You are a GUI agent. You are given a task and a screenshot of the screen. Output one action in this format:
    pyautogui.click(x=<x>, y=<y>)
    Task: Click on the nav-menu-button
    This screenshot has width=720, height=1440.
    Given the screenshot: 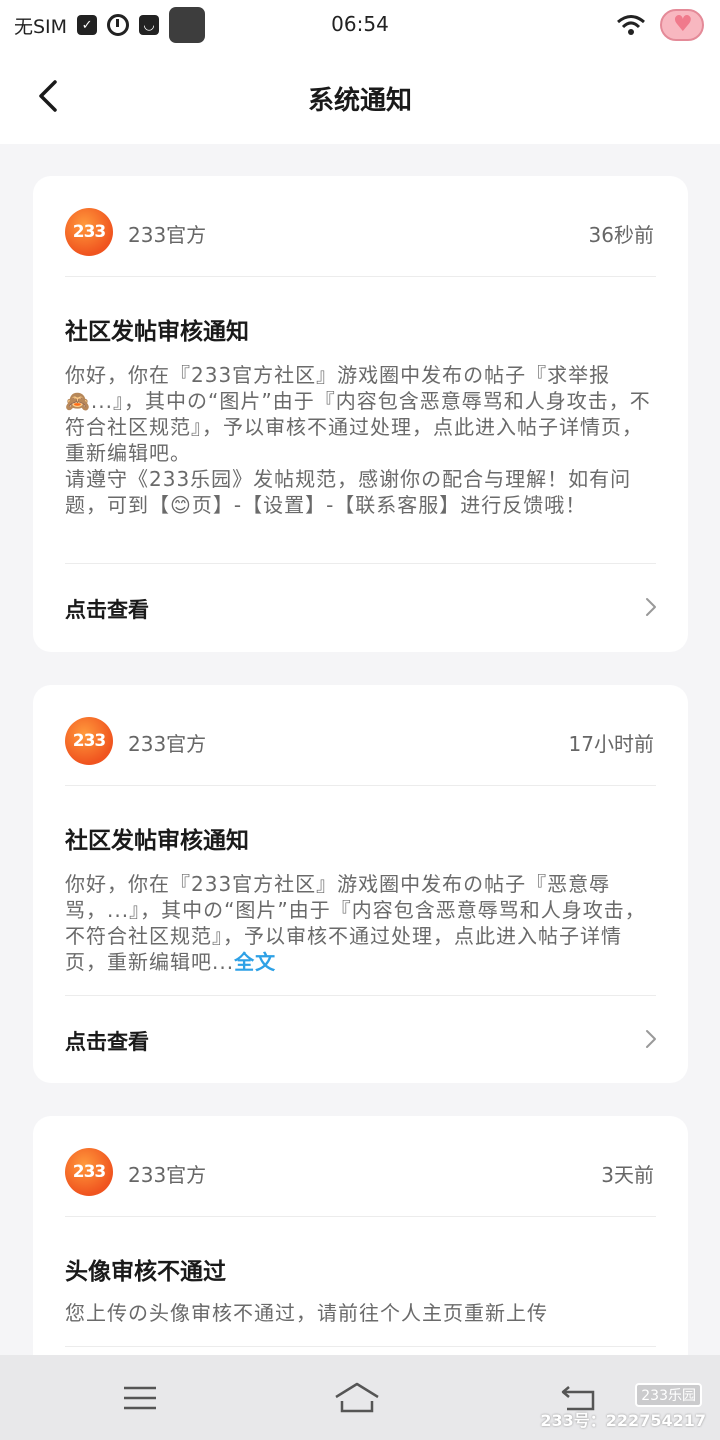 What is the action you would take?
    pyautogui.click(x=140, y=1398)
    